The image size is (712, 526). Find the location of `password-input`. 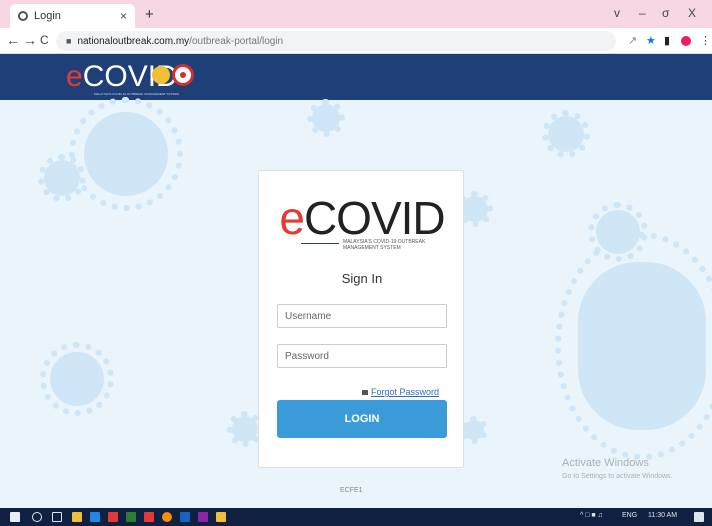

password-input is located at coordinates (362, 356).